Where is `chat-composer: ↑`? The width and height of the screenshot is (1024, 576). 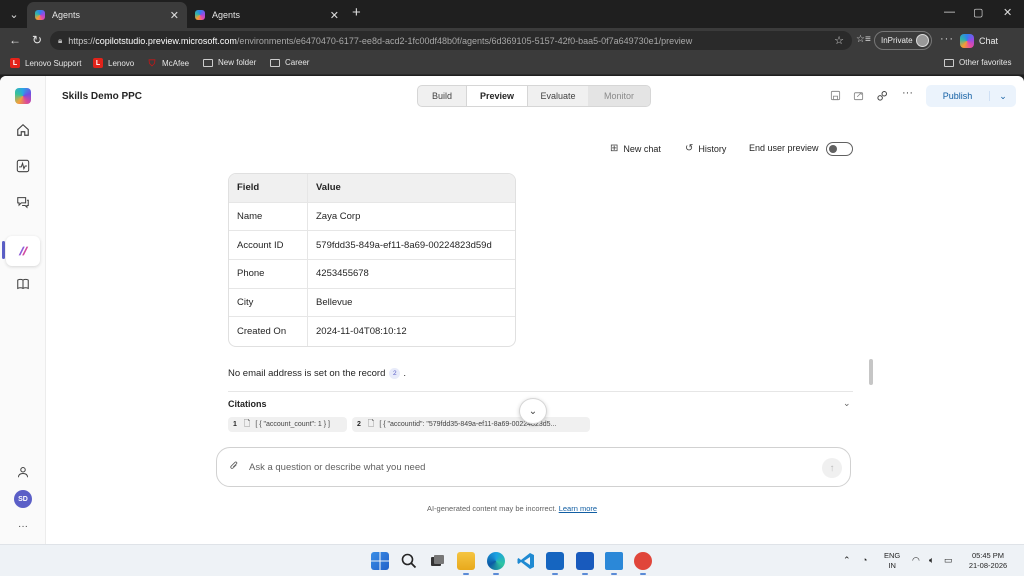
chat-composer: ↑ is located at coordinates (533, 467).